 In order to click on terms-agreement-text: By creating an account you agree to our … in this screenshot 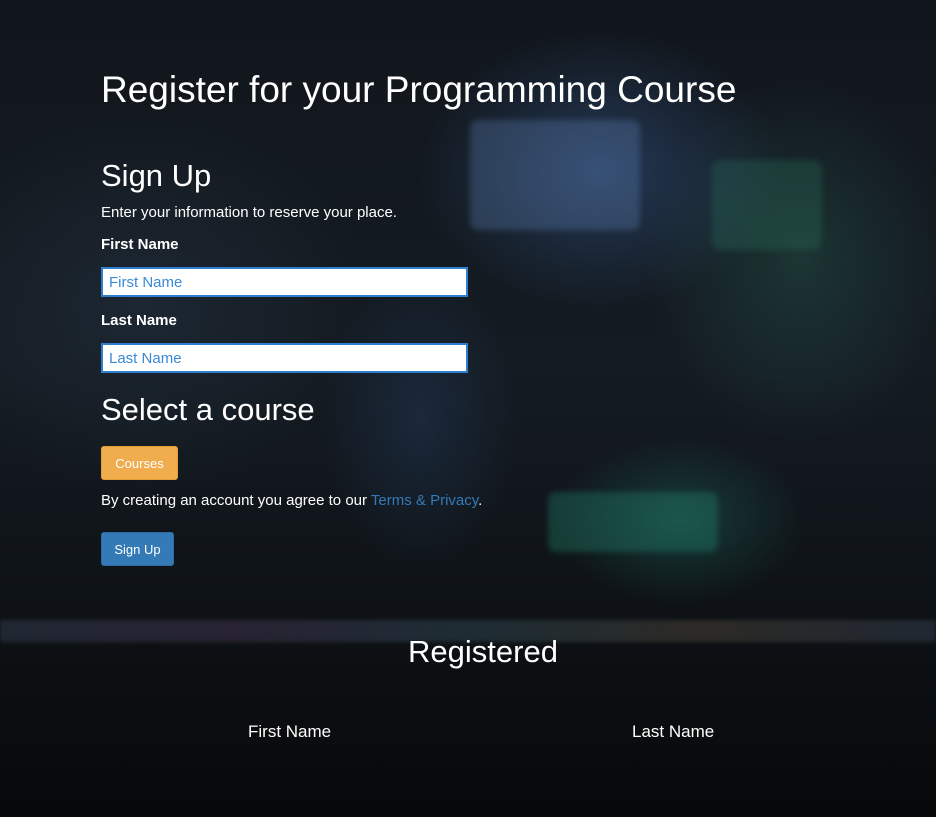, I will do `click(291, 501)`.